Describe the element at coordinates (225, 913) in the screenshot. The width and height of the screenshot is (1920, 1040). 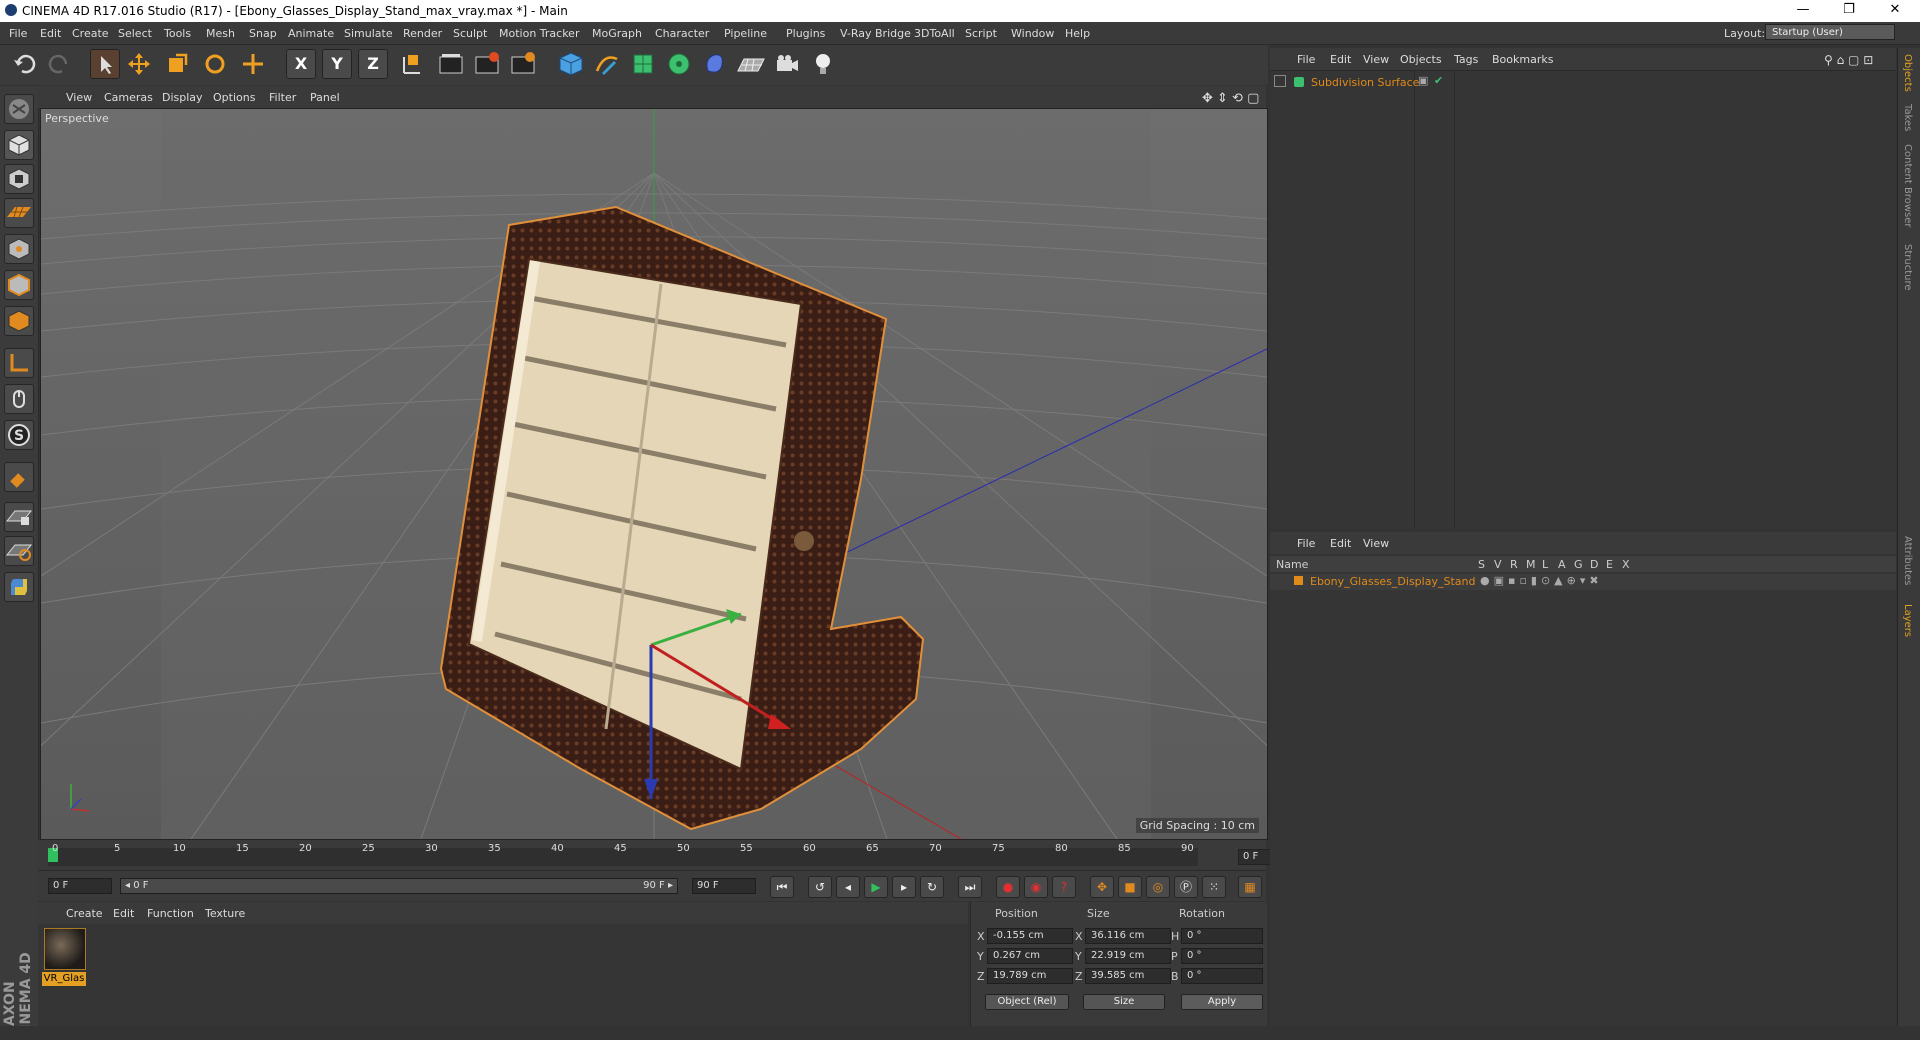
I see `material-menu-texture: Texture` at that location.